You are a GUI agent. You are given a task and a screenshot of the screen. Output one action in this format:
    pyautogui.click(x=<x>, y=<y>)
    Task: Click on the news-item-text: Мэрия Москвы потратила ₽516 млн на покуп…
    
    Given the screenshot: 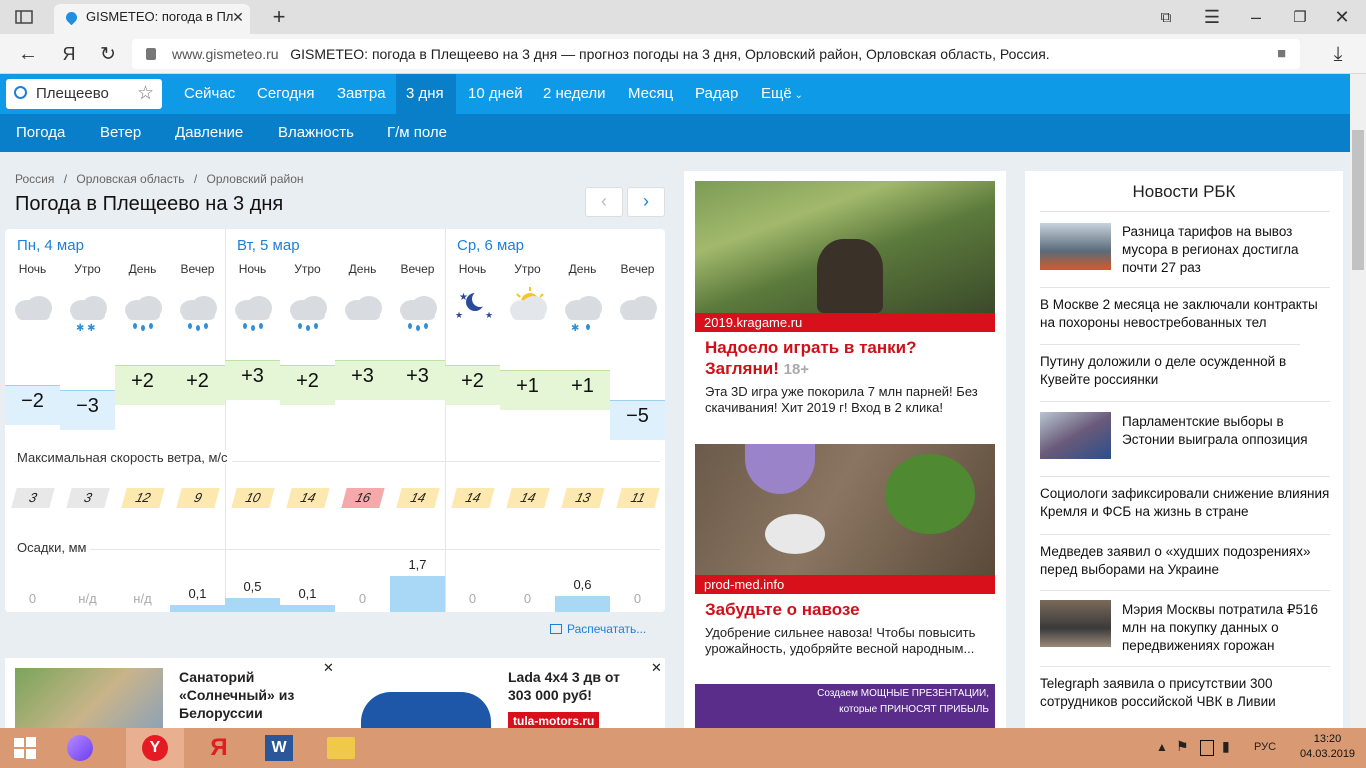 What is the action you would take?
    pyautogui.click(x=1220, y=627)
    